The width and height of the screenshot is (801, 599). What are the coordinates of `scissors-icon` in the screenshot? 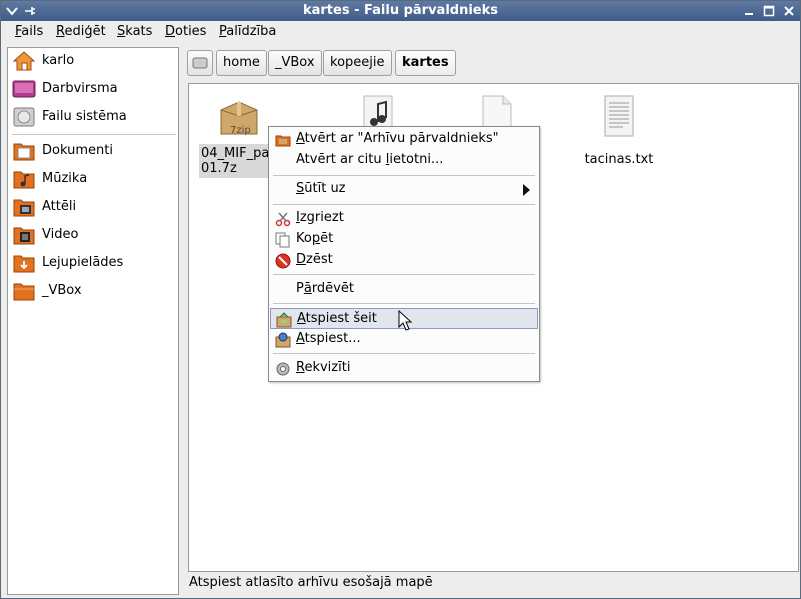 It's located at (283, 219).